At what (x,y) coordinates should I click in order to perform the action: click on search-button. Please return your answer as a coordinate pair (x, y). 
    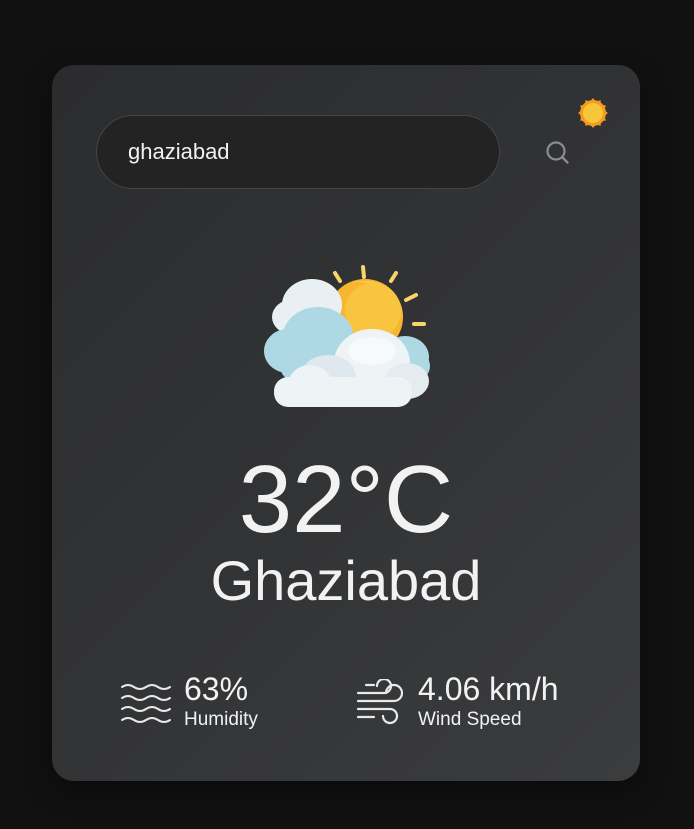
    Looking at the image, I should click on (558, 153).